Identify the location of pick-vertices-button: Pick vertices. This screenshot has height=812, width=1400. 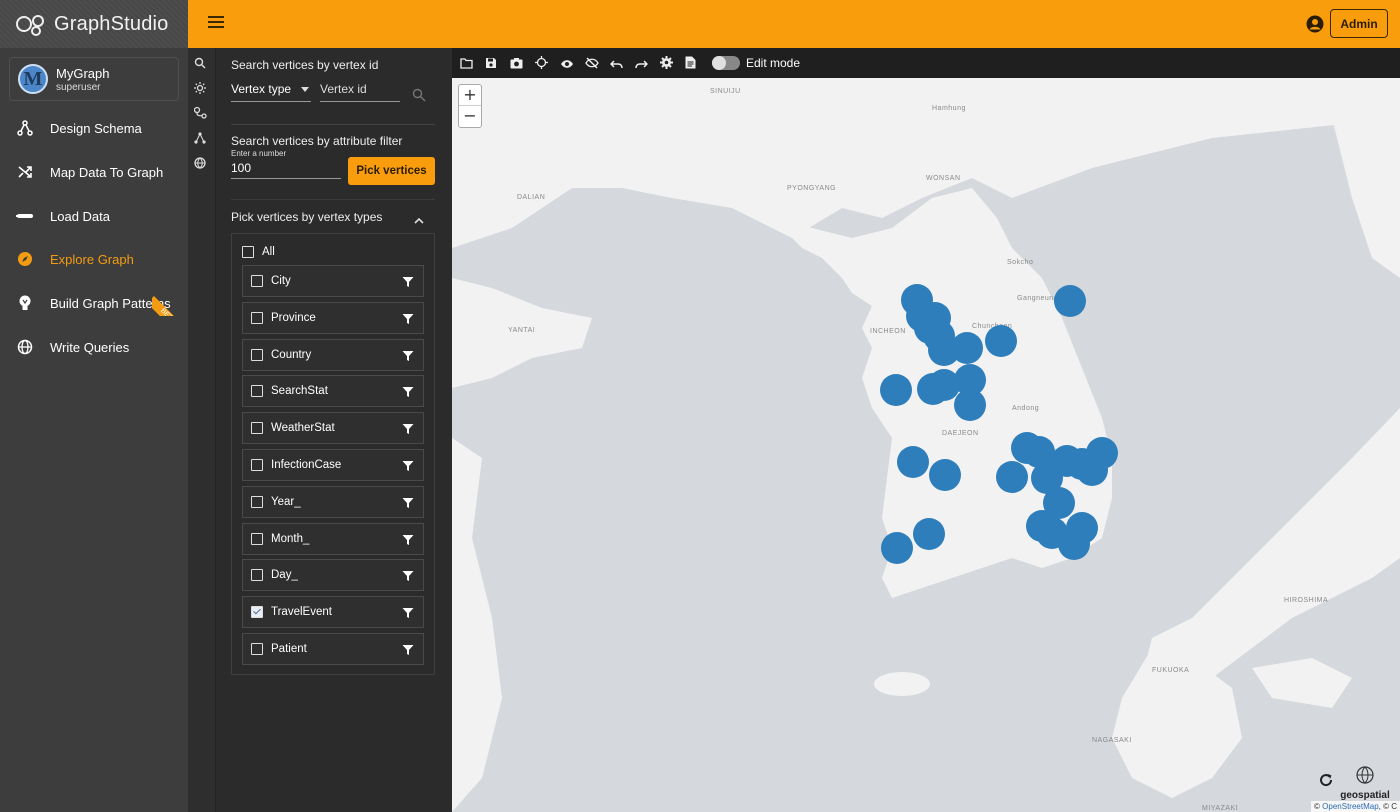
(391, 171).